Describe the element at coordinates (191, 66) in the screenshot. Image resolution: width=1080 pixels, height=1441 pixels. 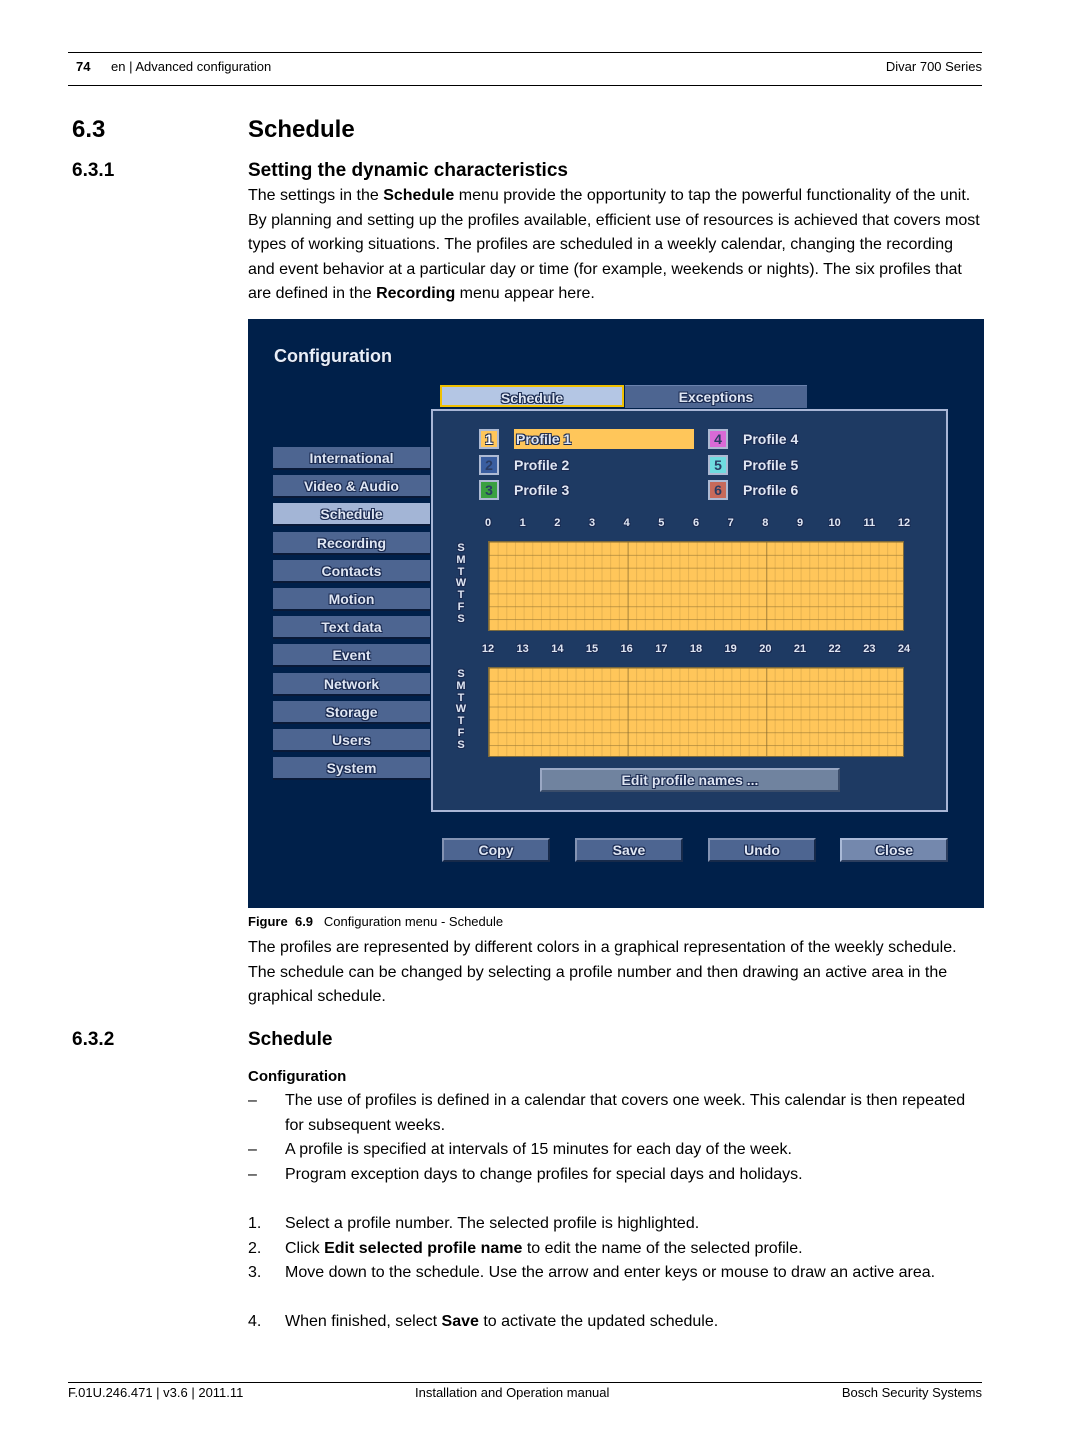
I see `header-section: en | Advanced configuration` at that location.